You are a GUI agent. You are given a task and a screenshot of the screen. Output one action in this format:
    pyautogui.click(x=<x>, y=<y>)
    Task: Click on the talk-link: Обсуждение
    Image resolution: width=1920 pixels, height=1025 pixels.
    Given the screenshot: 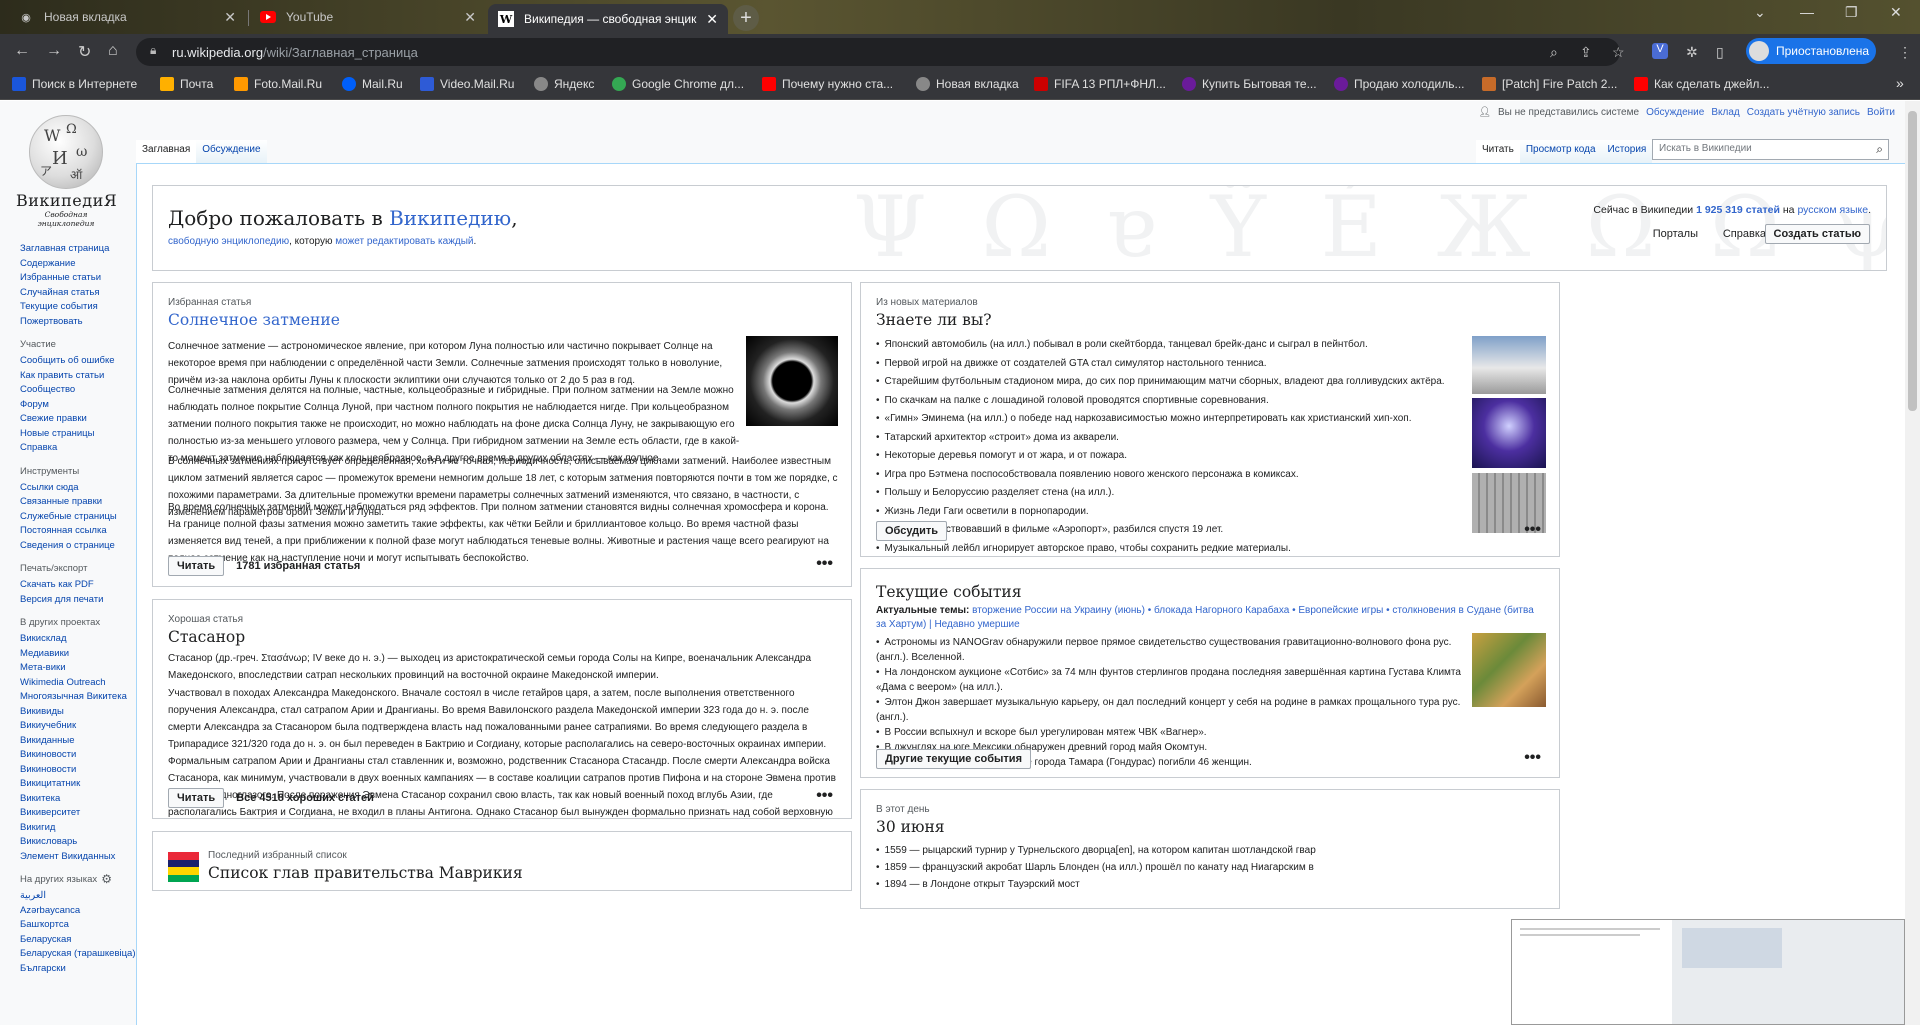 What is the action you would take?
    pyautogui.click(x=1675, y=112)
    